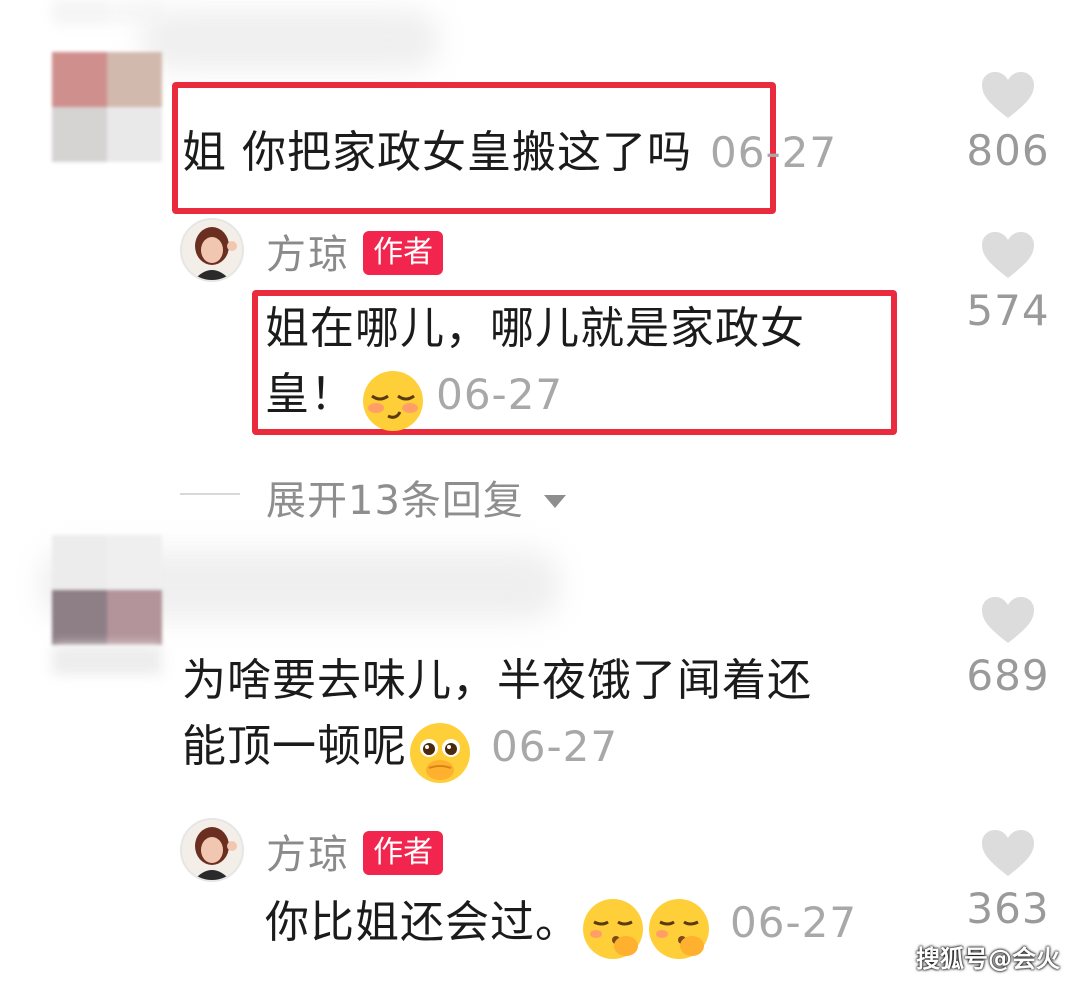 The width and height of the screenshot is (1080, 986). What do you see at coordinates (555, 746) in the screenshot?
I see `comment-2-date: 06-27` at bounding box center [555, 746].